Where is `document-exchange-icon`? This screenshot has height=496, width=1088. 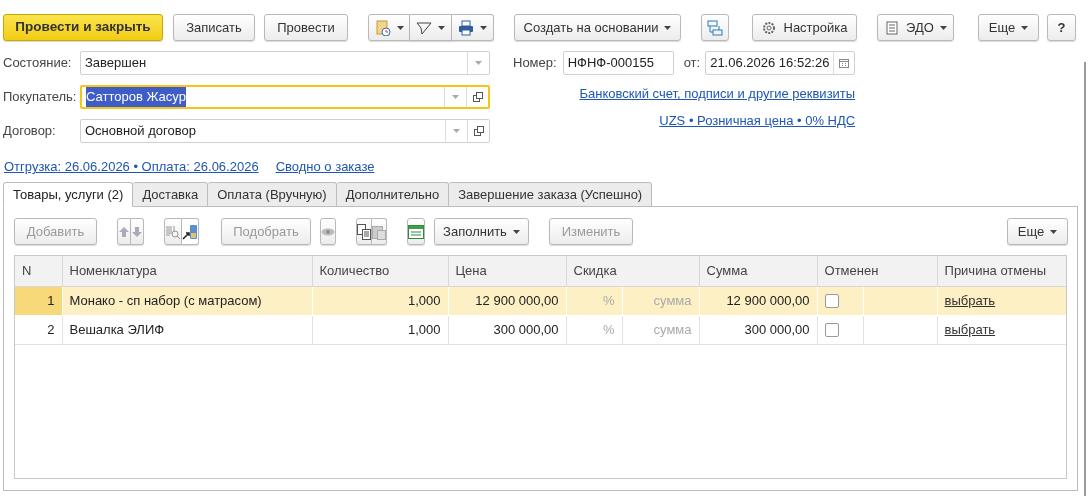 document-exchange-icon is located at coordinates (892, 27).